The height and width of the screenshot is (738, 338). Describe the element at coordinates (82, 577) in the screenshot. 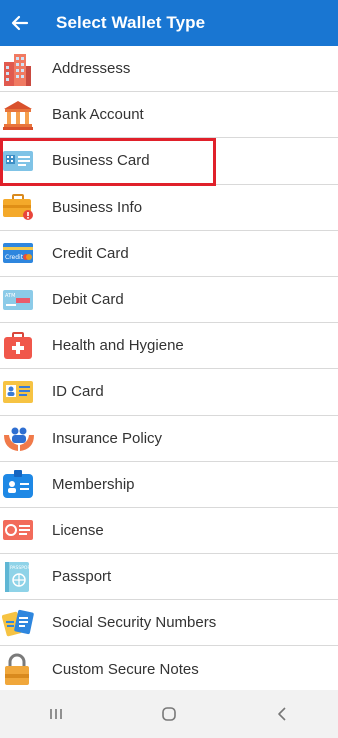

I see `wallet-item-label: Passport` at that location.